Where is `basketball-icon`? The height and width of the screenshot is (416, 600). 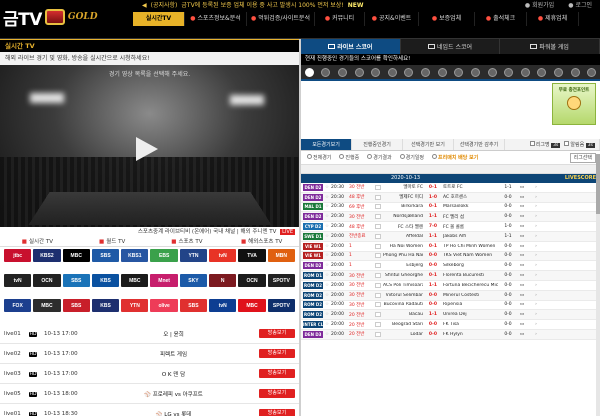 basketball-icon is located at coordinates (343, 72).